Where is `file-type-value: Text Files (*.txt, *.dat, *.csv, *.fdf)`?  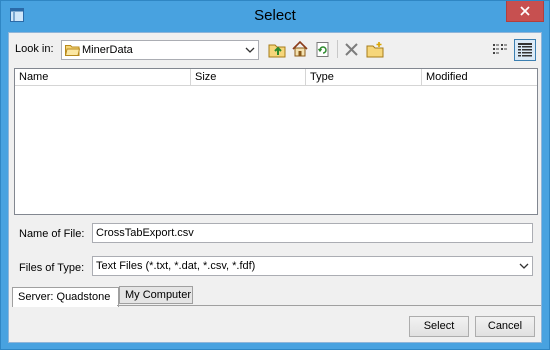 file-type-value: Text Files (*.txt, *.dat, *.csv, *.fdf) is located at coordinates (176, 266).